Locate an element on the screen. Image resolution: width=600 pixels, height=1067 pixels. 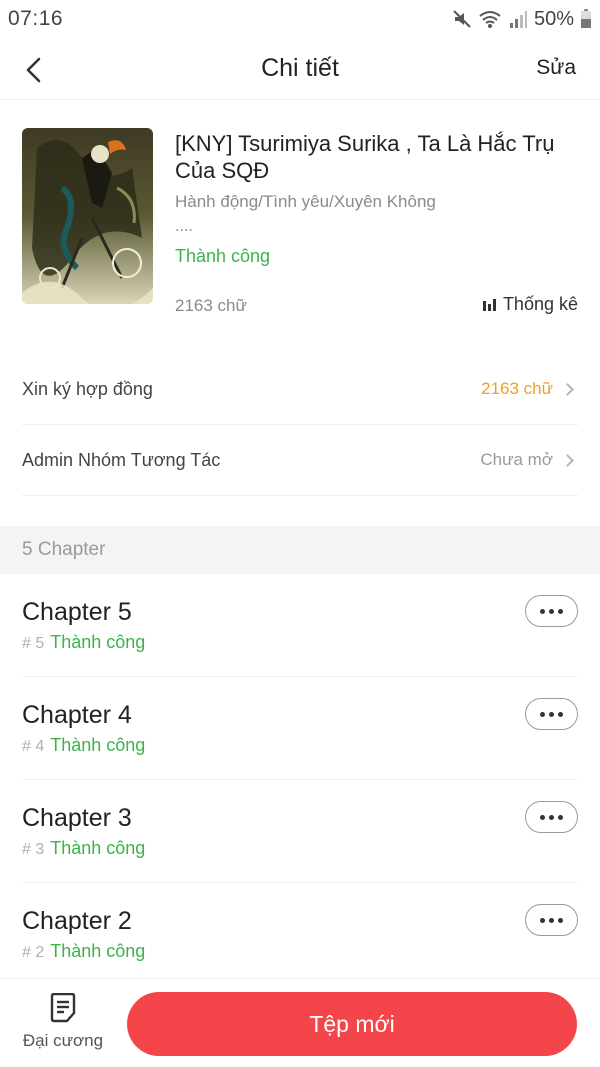
document-icon is located at coordinates (63, 1008).